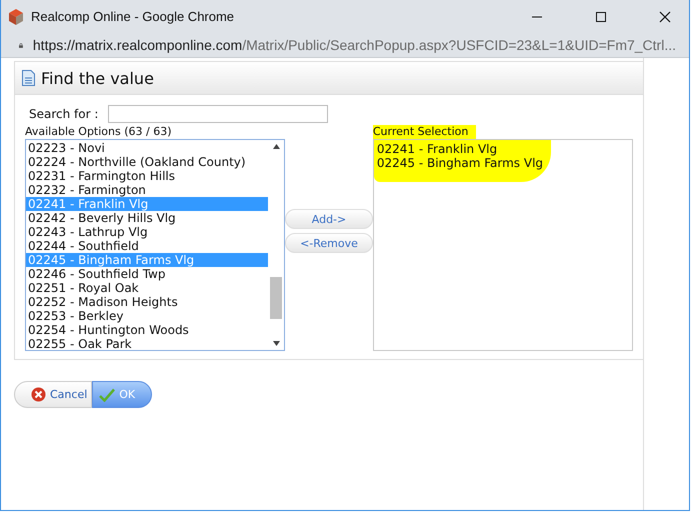 This screenshot has width=696, height=515. Describe the element at coordinates (147, 246) in the screenshot. I see `option-item: 02244 - Southfield` at that location.